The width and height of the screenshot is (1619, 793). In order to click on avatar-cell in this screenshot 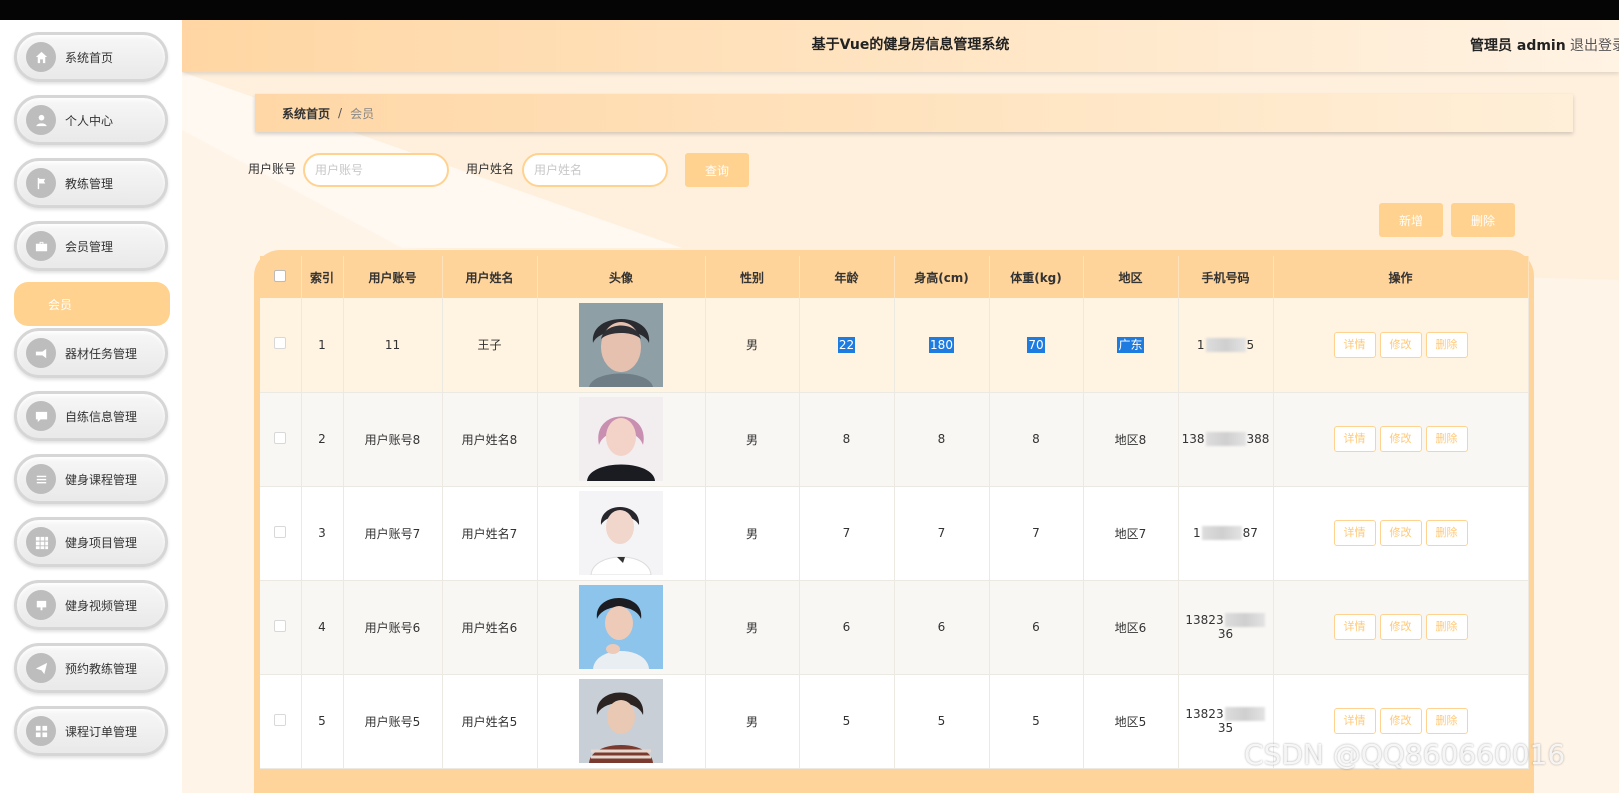, I will do `click(621, 533)`.